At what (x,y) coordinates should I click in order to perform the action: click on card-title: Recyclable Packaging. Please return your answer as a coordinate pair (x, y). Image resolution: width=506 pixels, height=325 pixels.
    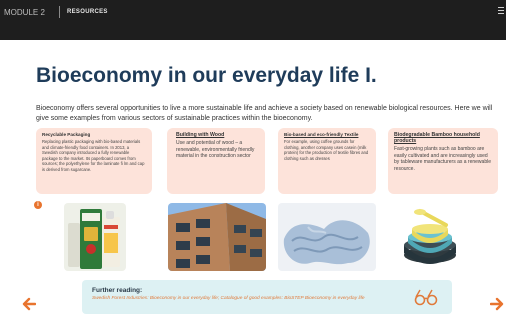
    Looking at the image, I should click on (66, 134).